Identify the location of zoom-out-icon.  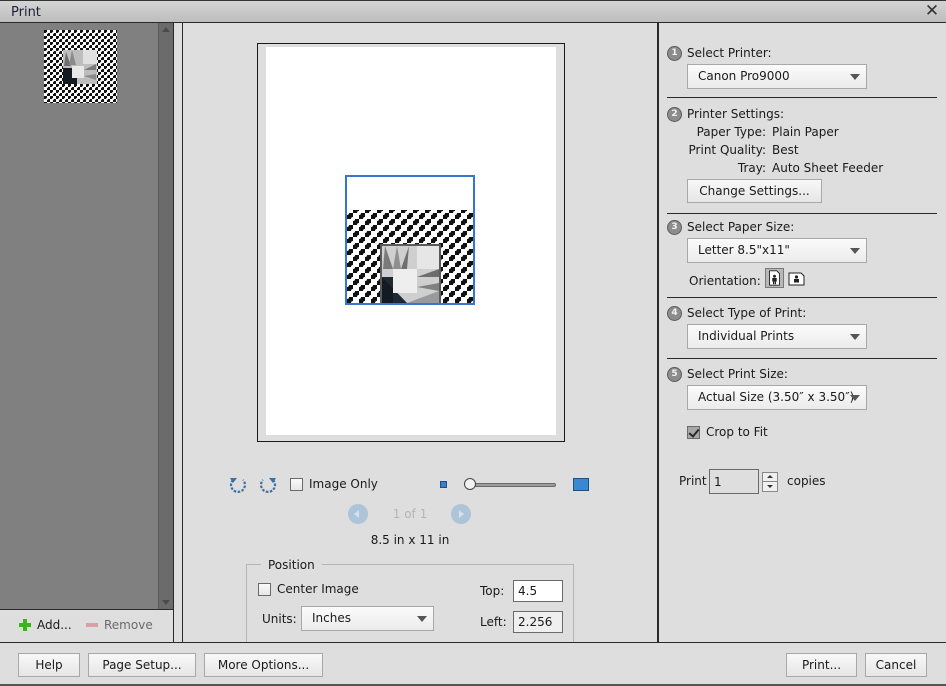
(443, 484).